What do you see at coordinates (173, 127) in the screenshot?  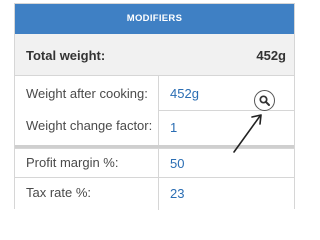 I see `weight-change-factor-field: 1` at bounding box center [173, 127].